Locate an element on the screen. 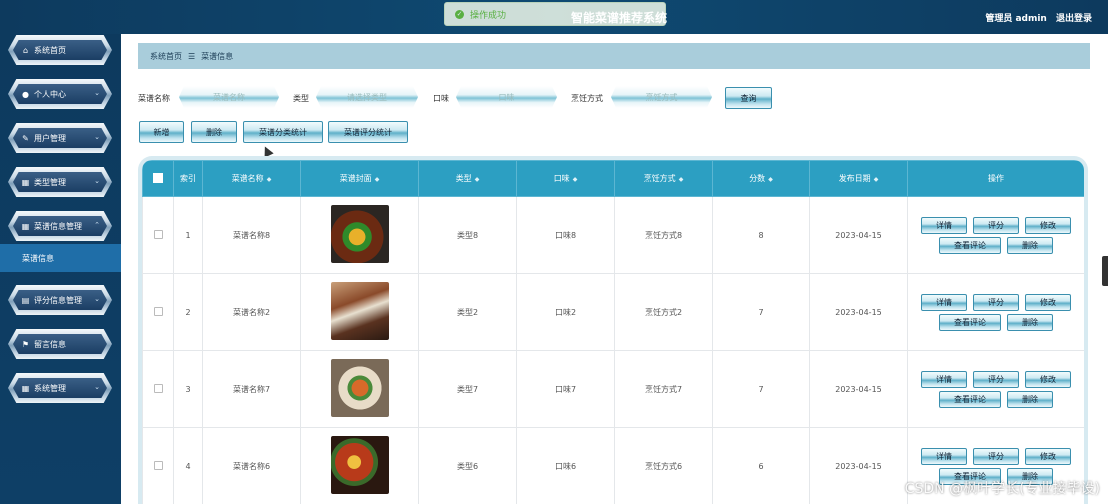 The image size is (1108, 504). sidebar-item-users: ✎ 用户管理 ⌄ is located at coordinates (60, 138).